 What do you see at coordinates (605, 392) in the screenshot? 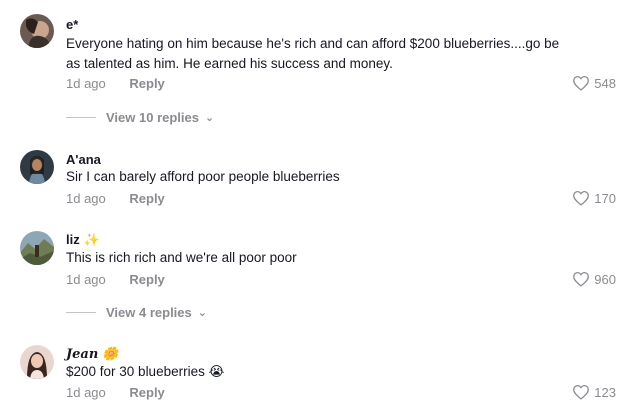
I see `like-count: 123` at bounding box center [605, 392].